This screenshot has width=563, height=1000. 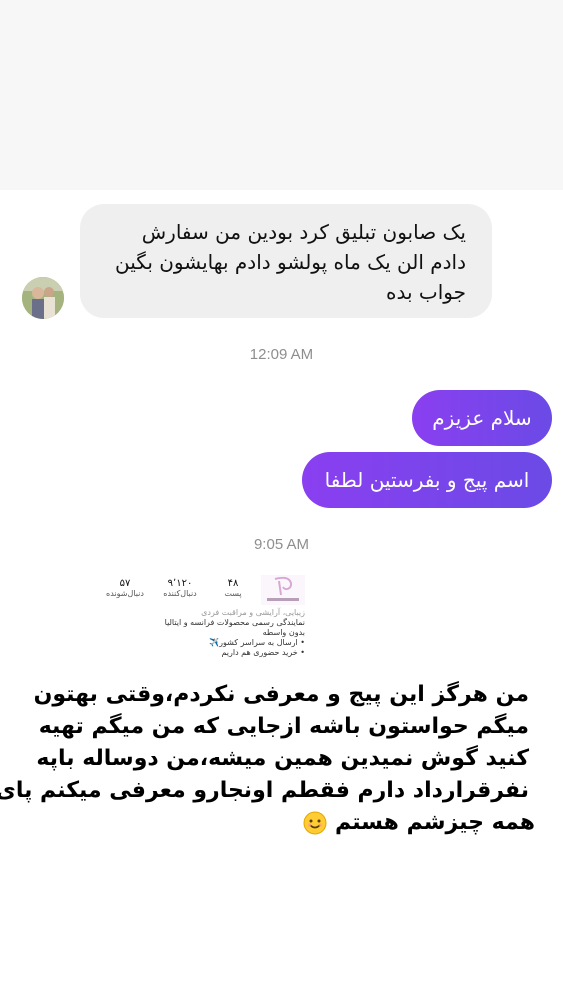 I want to click on contact-avatar-icon, so click(x=43, y=298).